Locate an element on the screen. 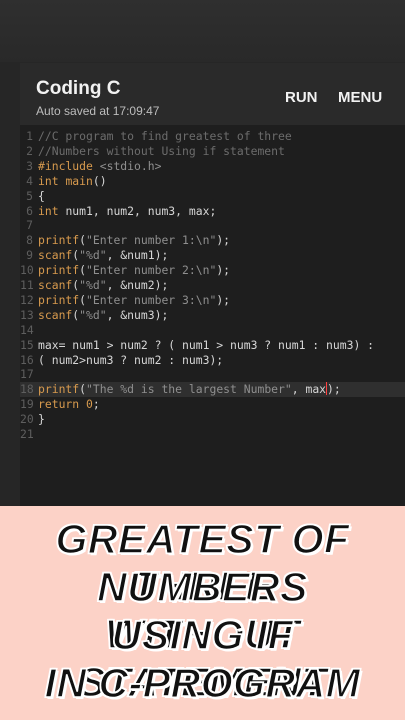 This screenshot has height=720, width=405. line-number: 18 is located at coordinates (27, 389).